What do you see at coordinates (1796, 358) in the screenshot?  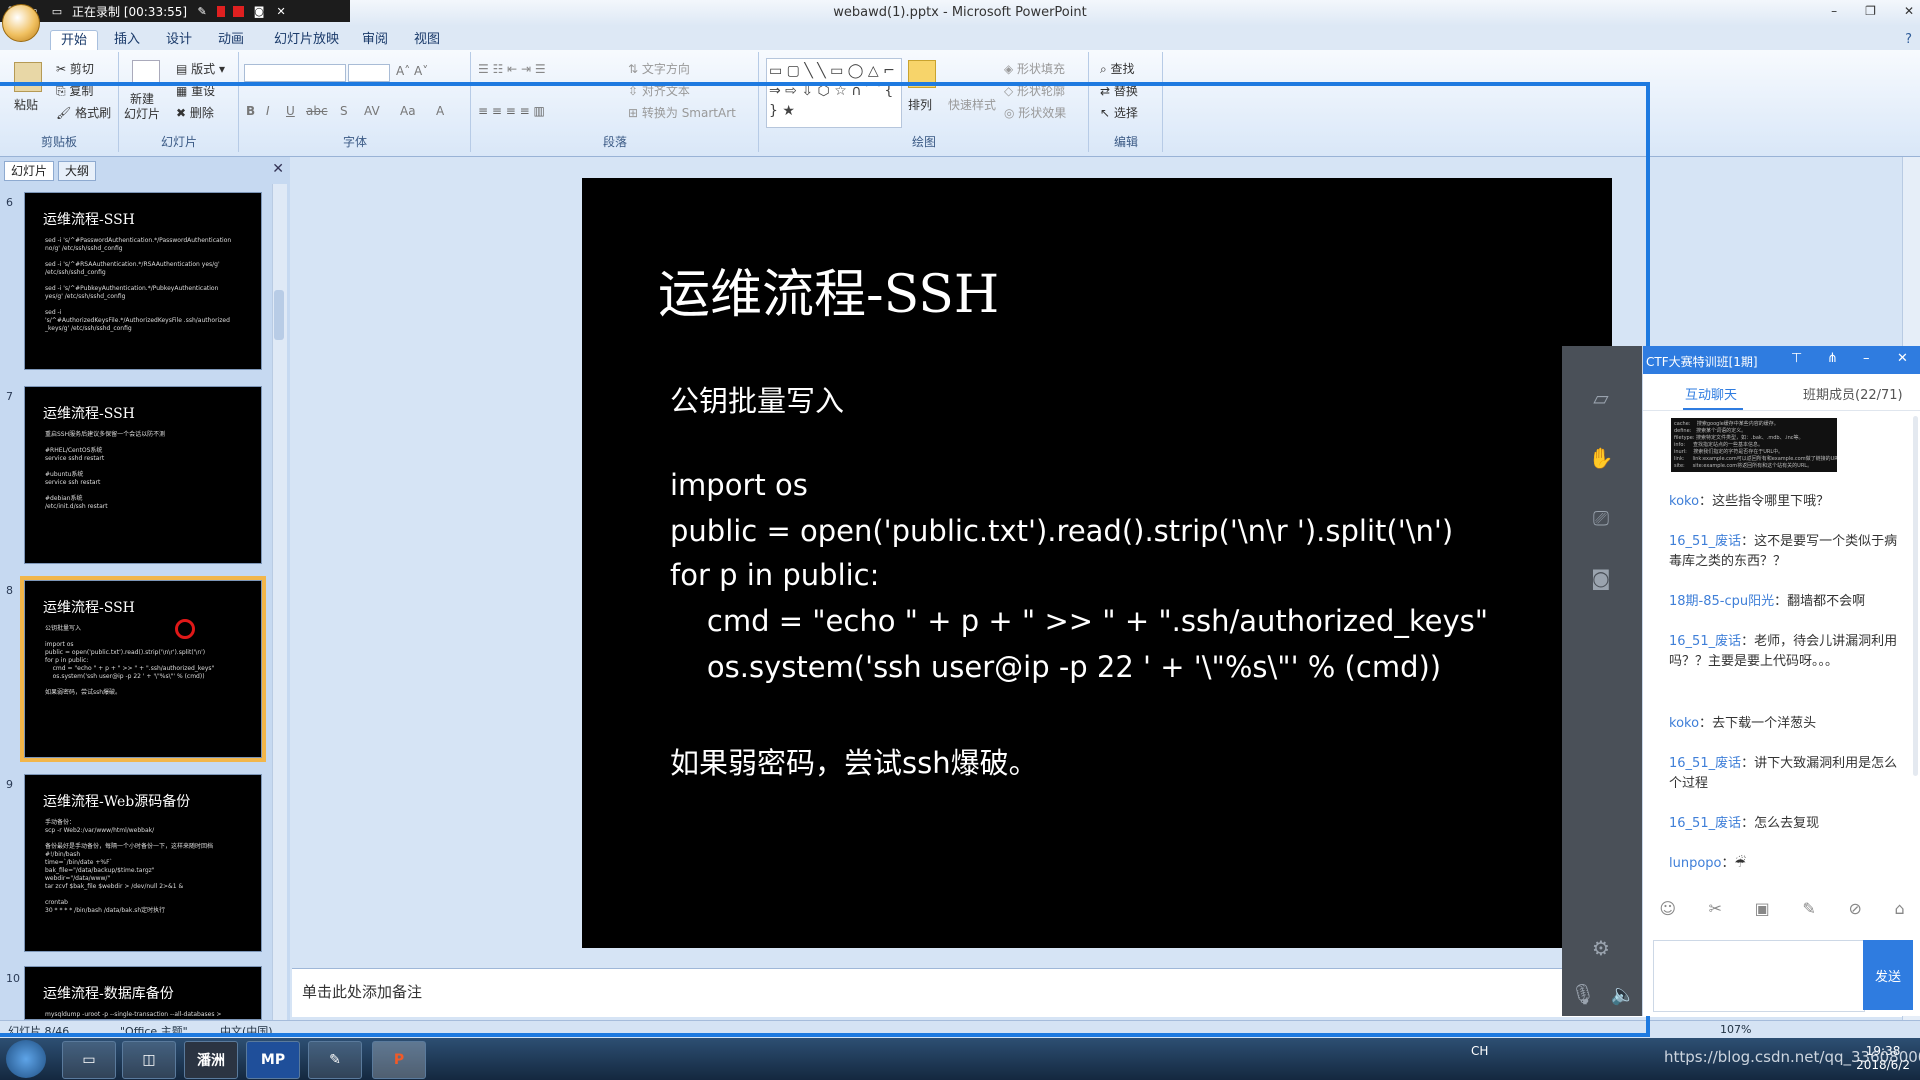 I see `pin-icon: ⊤` at bounding box center [1796, 358].